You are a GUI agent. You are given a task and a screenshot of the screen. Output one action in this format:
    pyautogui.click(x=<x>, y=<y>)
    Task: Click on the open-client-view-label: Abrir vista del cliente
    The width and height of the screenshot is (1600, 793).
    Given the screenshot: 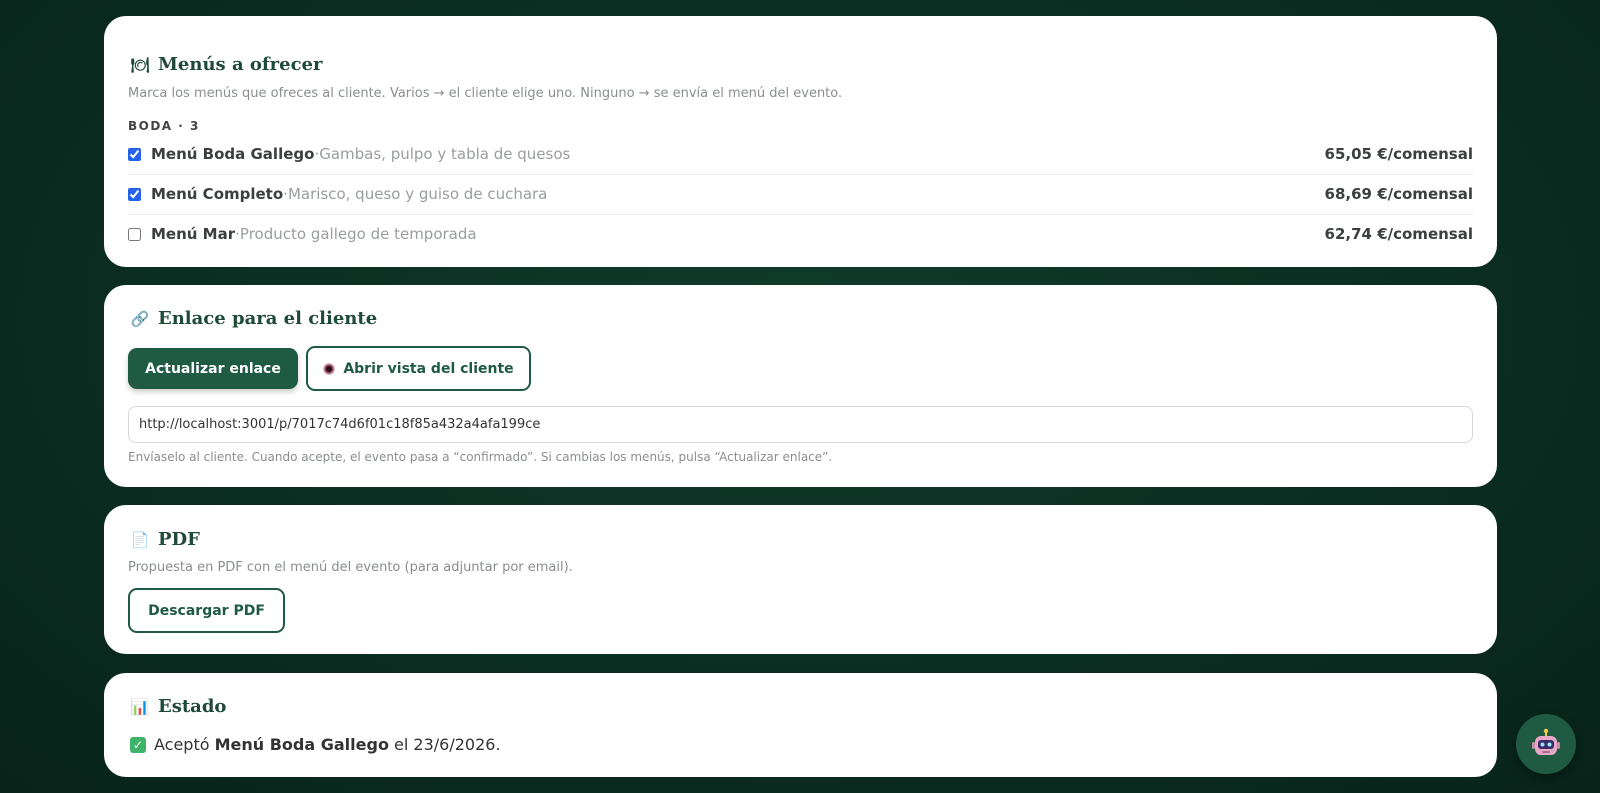 What is the action you would take?
    pyautogui.click(x=428, y=368)
    